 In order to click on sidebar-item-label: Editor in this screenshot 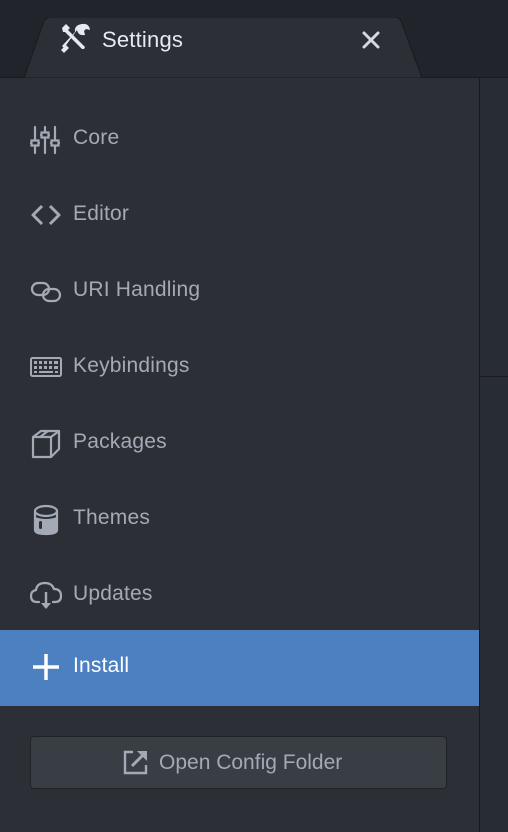, I will do `click(101, 213)`.